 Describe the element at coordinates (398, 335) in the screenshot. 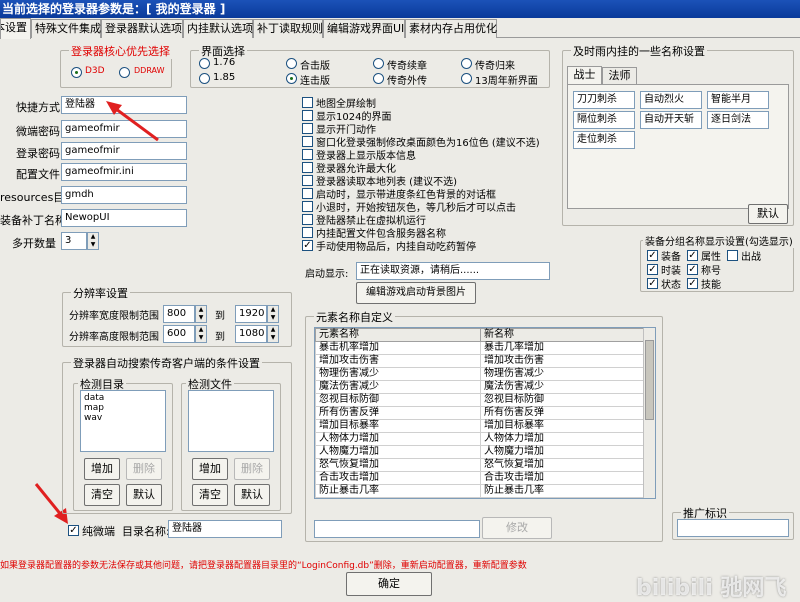

I see `col-element-name: 元素名称` at that location.